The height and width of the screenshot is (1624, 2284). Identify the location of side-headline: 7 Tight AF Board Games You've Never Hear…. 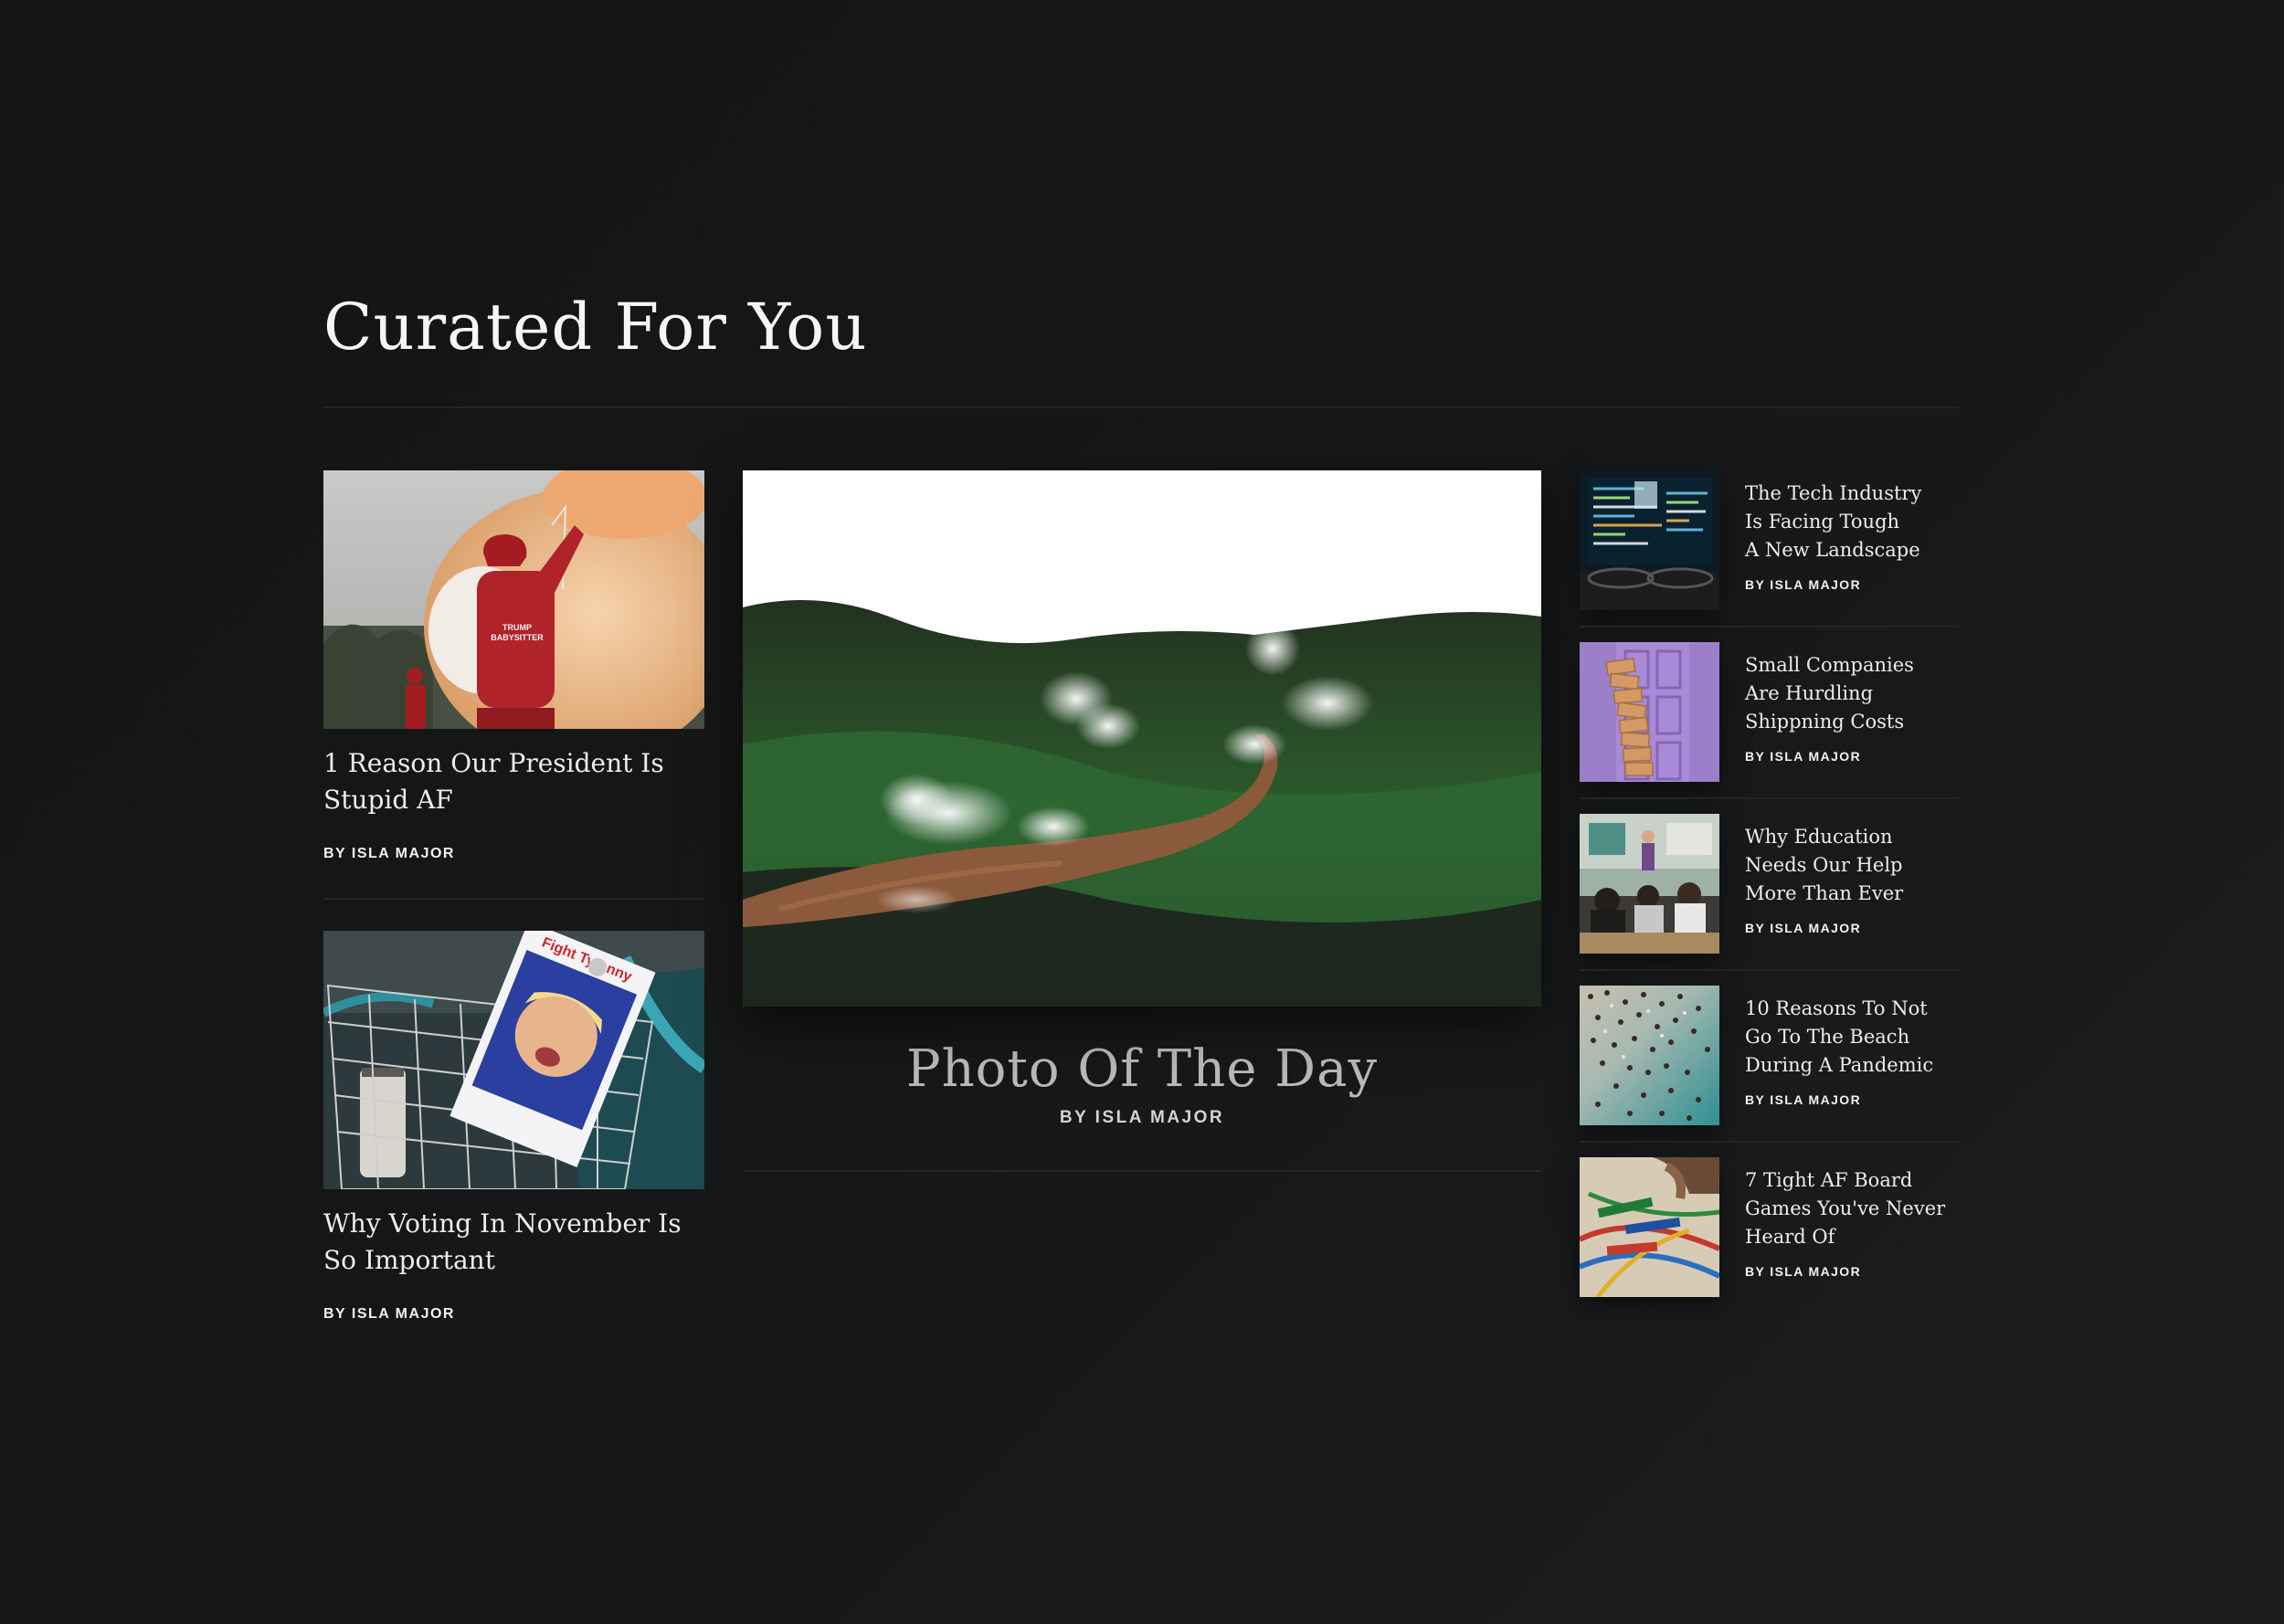
(1853, 1208).